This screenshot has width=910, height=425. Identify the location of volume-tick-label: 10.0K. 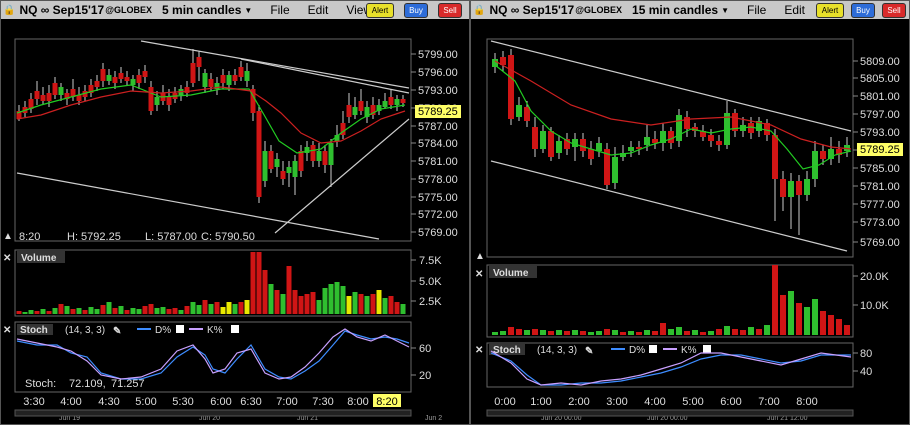
(874, 306).